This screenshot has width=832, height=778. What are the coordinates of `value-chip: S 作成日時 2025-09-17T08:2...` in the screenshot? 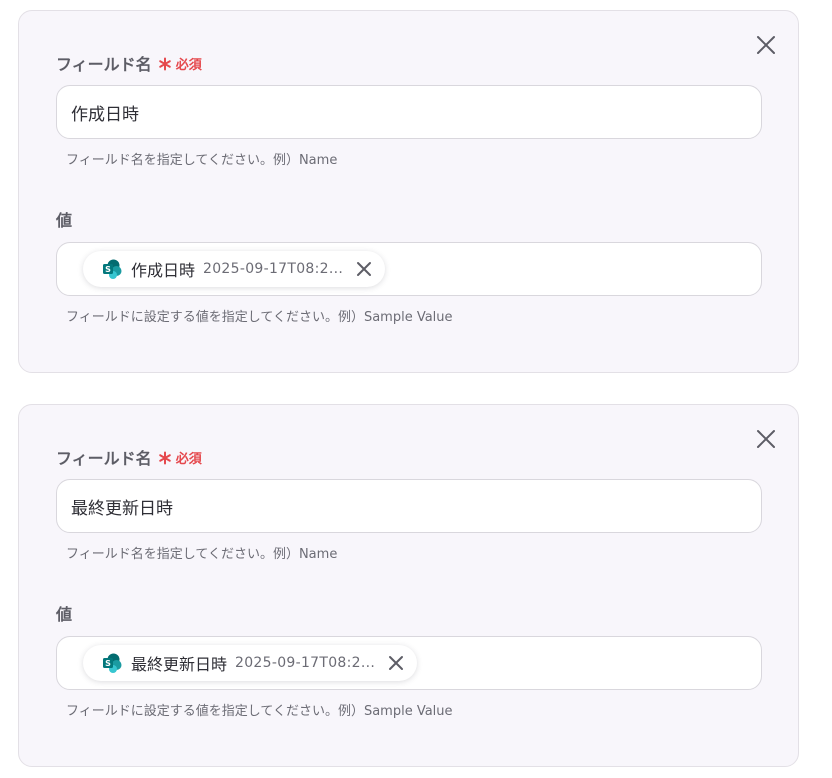 It's located at (234, 269).